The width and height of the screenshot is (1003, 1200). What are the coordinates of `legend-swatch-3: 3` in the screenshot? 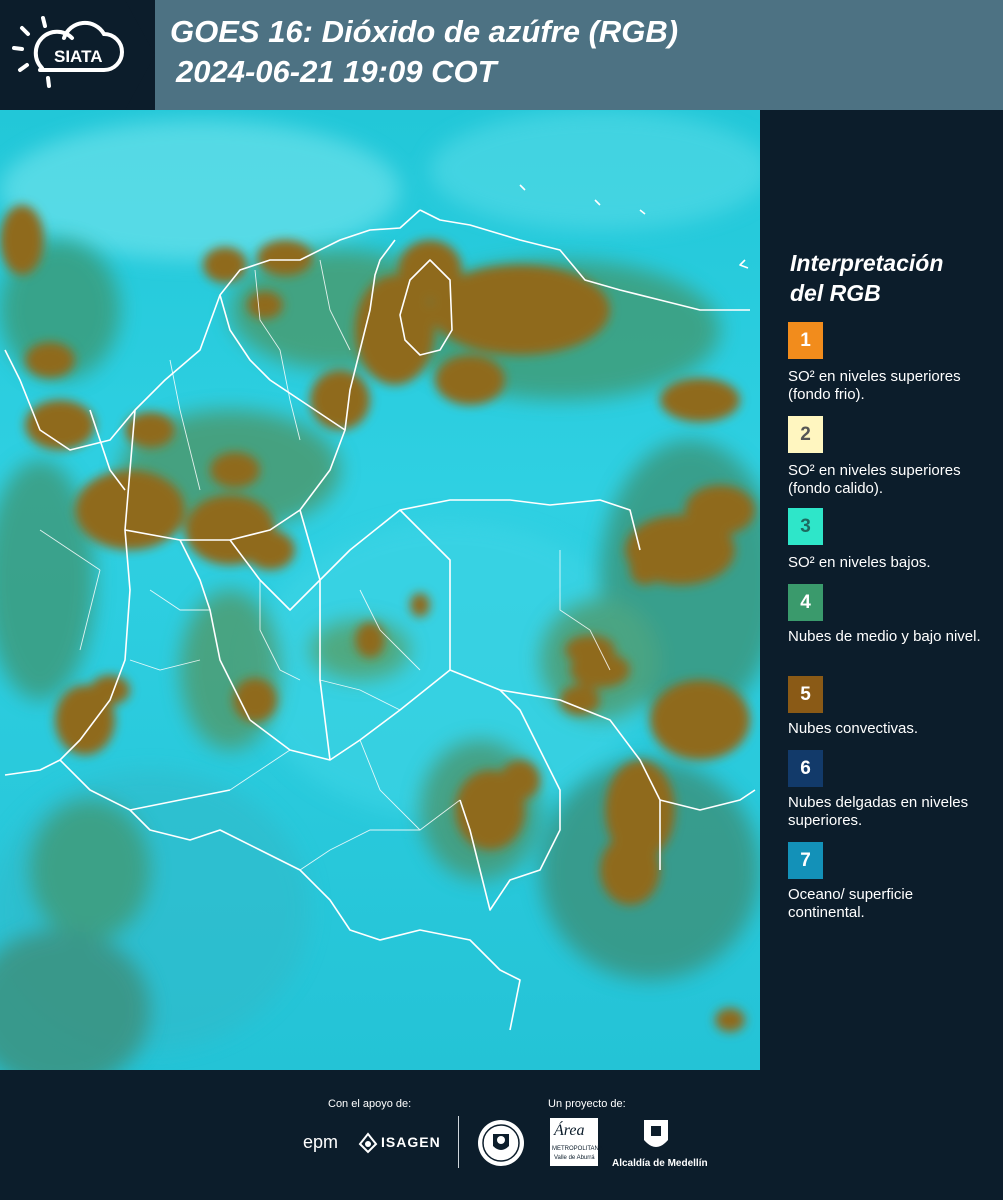 It's located at (805, 526).